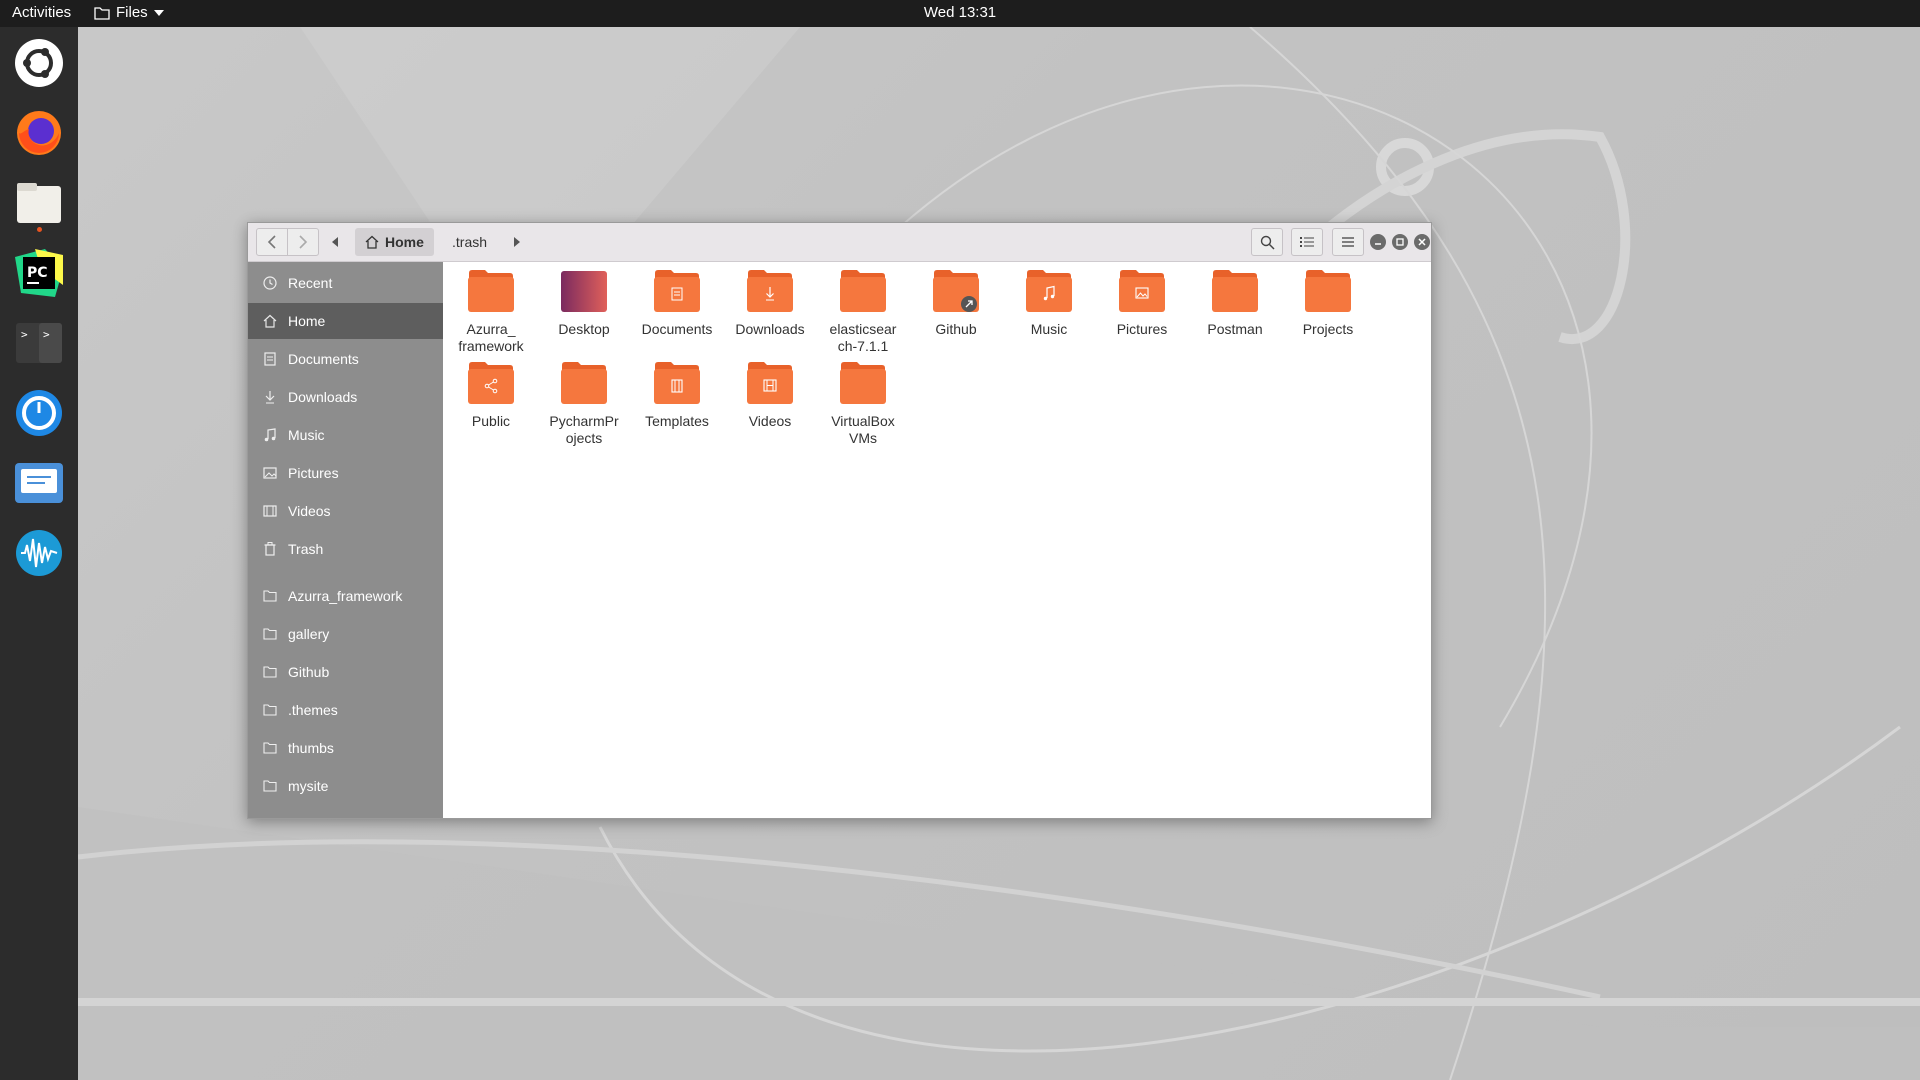  I want to click on breadcrumb-scroll-right, so click(517, 242).